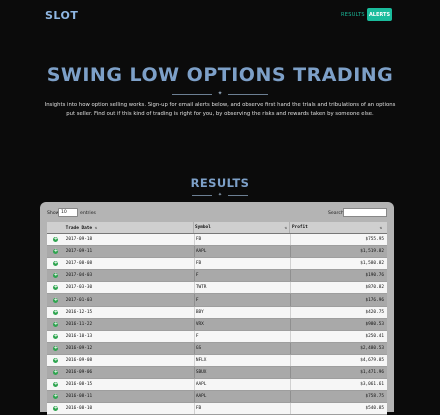 This screenshot has height=415, width=440. I want to click on nav-alerts-button: ALERTS, so click(379, 14).